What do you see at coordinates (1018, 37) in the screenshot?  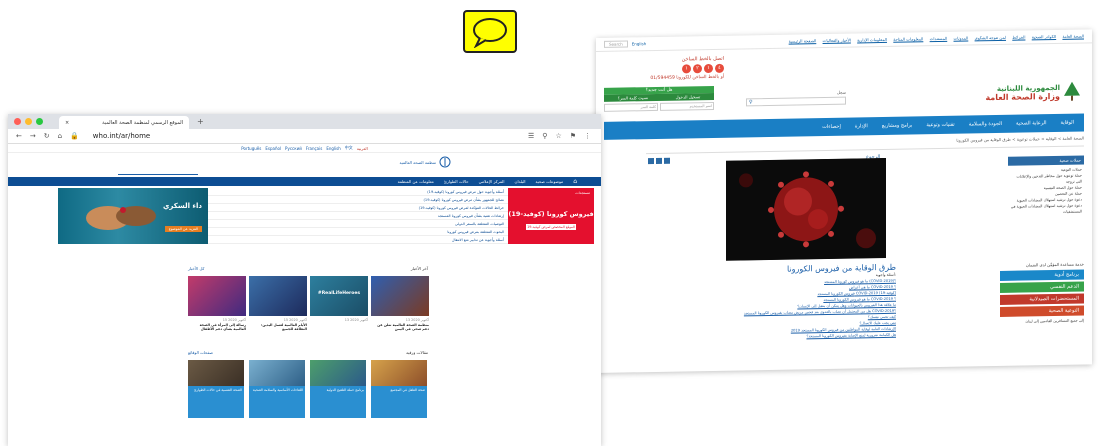 I see `top-link: الخرائط` at bounding box center [1018, 37].